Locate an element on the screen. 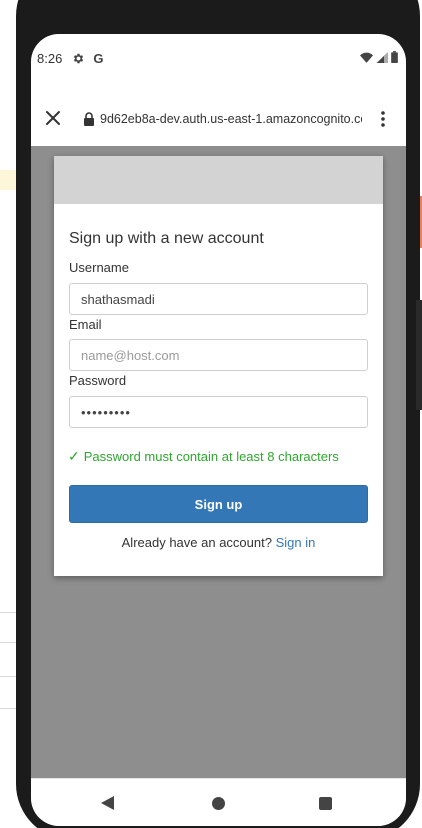 This screenshot has width=422, height=828. back-icon is located at coordinates (108, 805).